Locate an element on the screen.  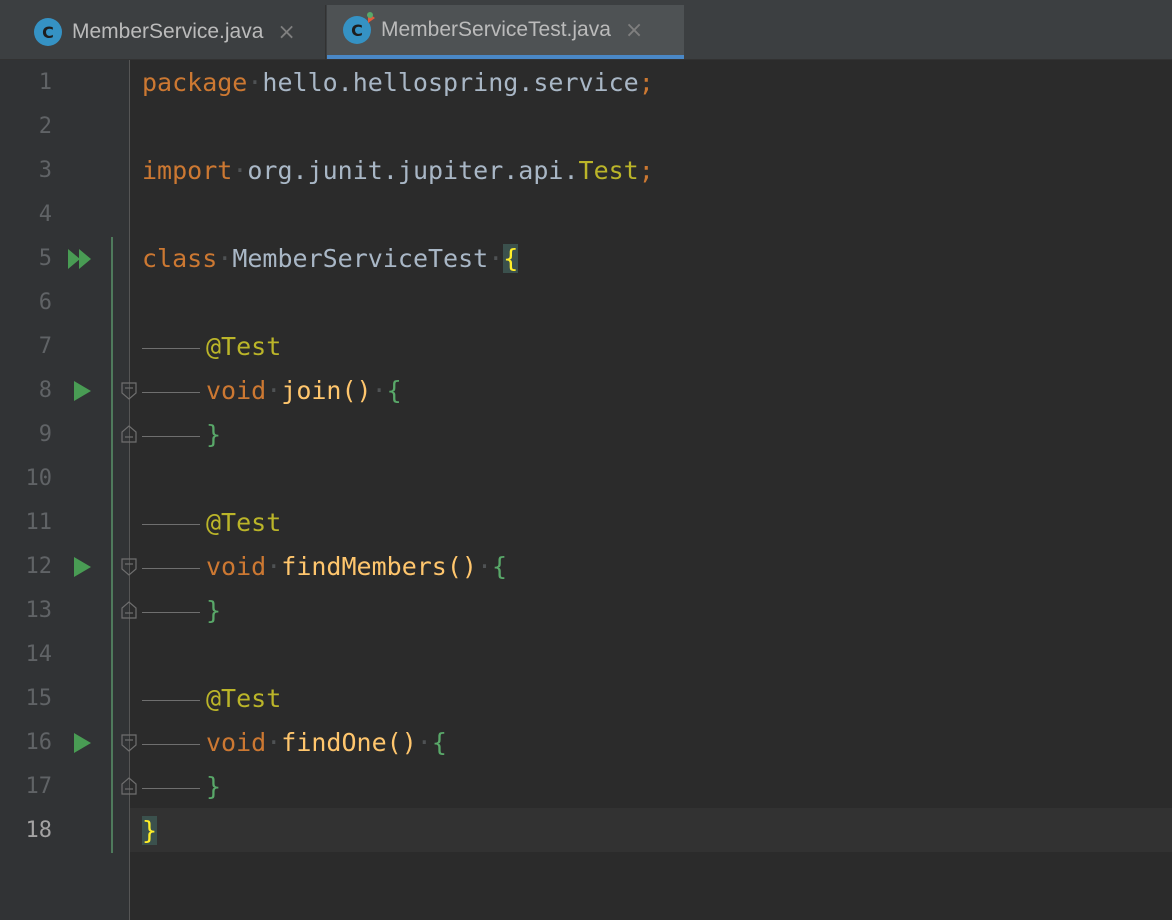
line-number: 12 is located at coordinates (39, 566).